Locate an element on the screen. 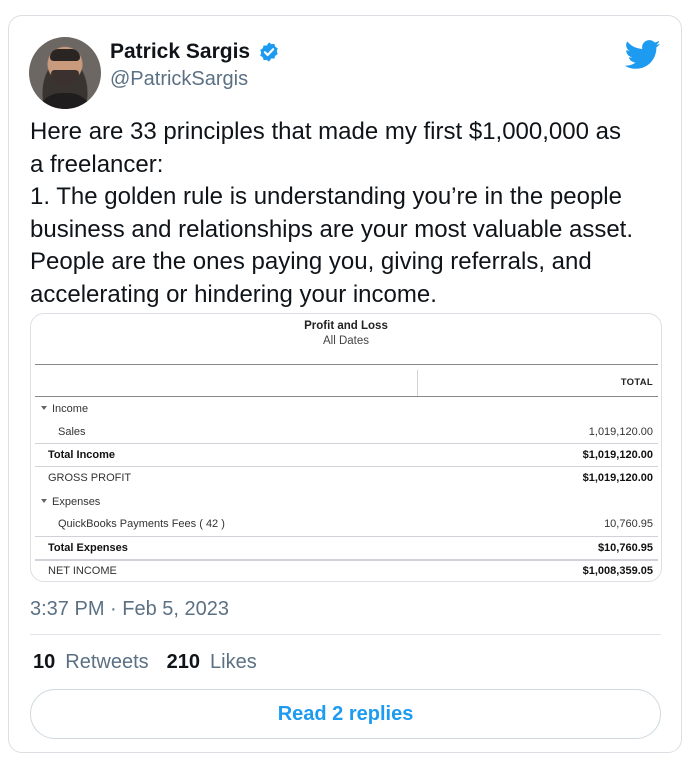  report-row-total-income: Total Income $1,019,120.00 is located at coordinates (346, 454).